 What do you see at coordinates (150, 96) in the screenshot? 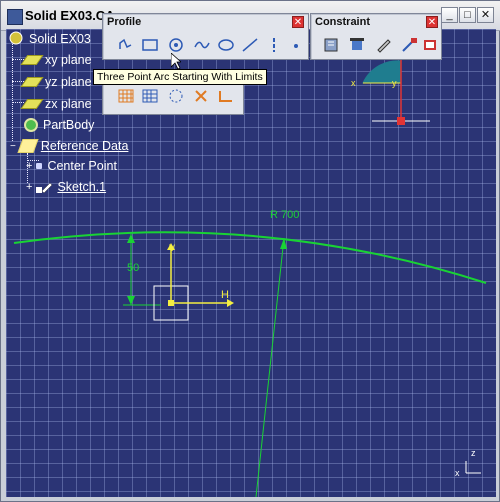
I see `snap-to-point-button` at bounding box center [150, 96].